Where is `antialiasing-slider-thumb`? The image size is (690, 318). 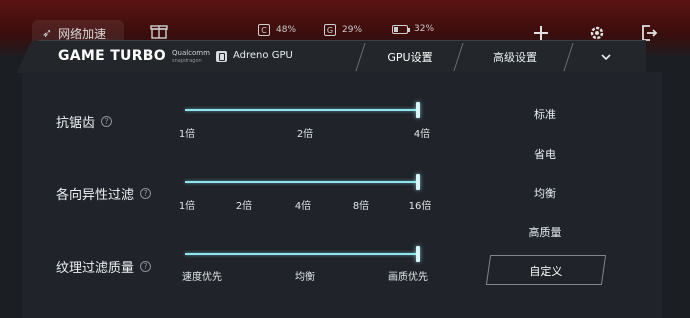
antialiasing-slider-thumb is located at coordinates (418, 110).